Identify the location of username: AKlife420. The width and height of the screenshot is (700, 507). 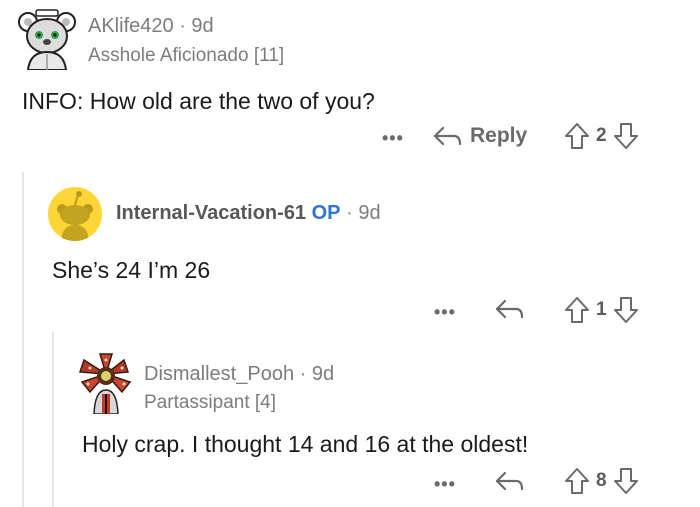
(131, 26).